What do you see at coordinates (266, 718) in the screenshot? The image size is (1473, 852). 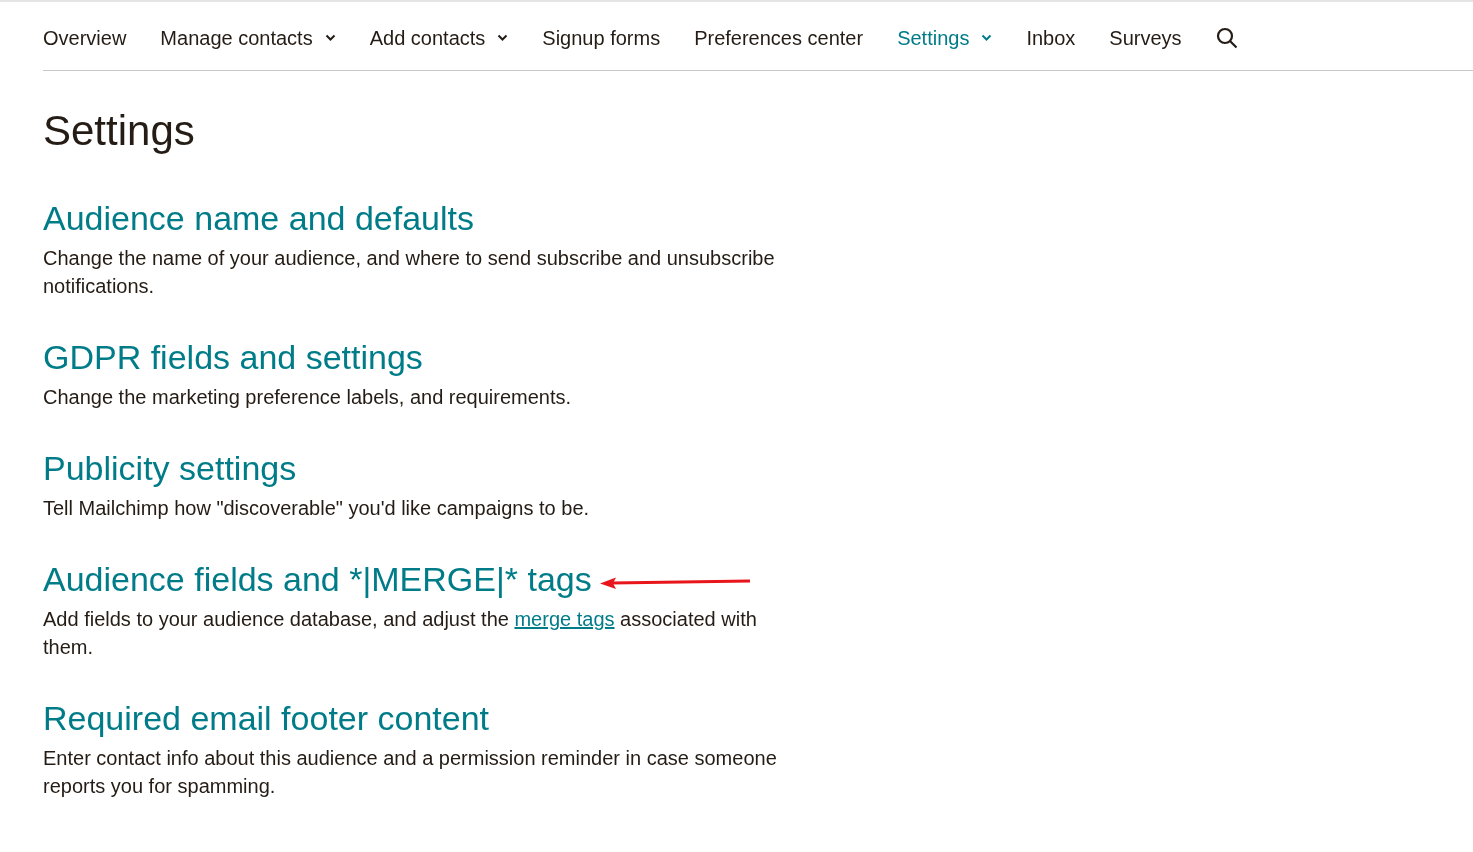 I see `section-link: Required email footer content` at bounding box center [266, 718].